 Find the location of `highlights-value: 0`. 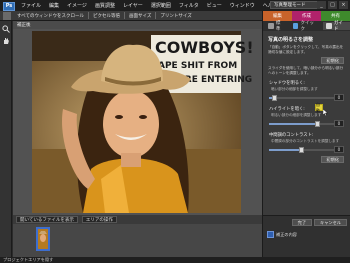

highlights-value: 0 is located at coordinates (339, 123).